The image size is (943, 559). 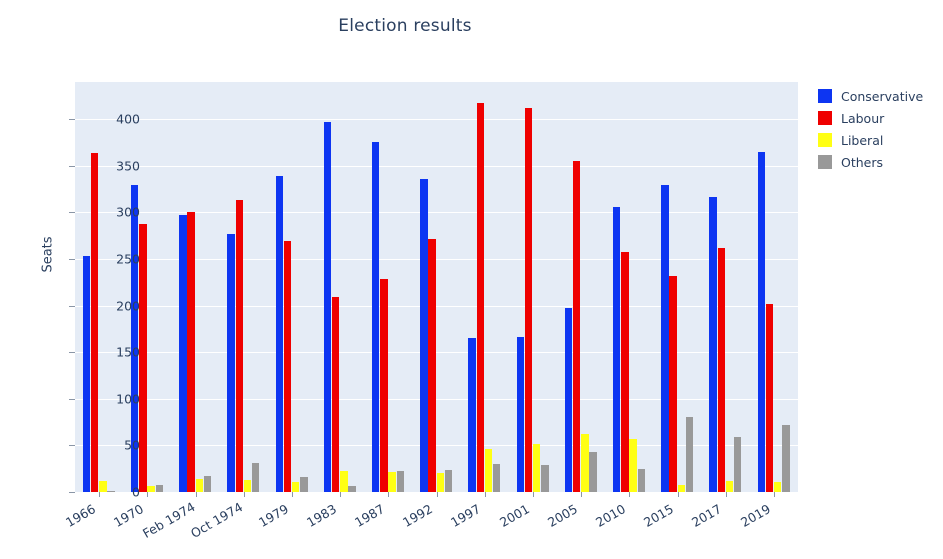 What do you see at coordinates (610, 515) in the screenshot?
I see `x-tick-label: 2010` at bounding box center [610, 515].